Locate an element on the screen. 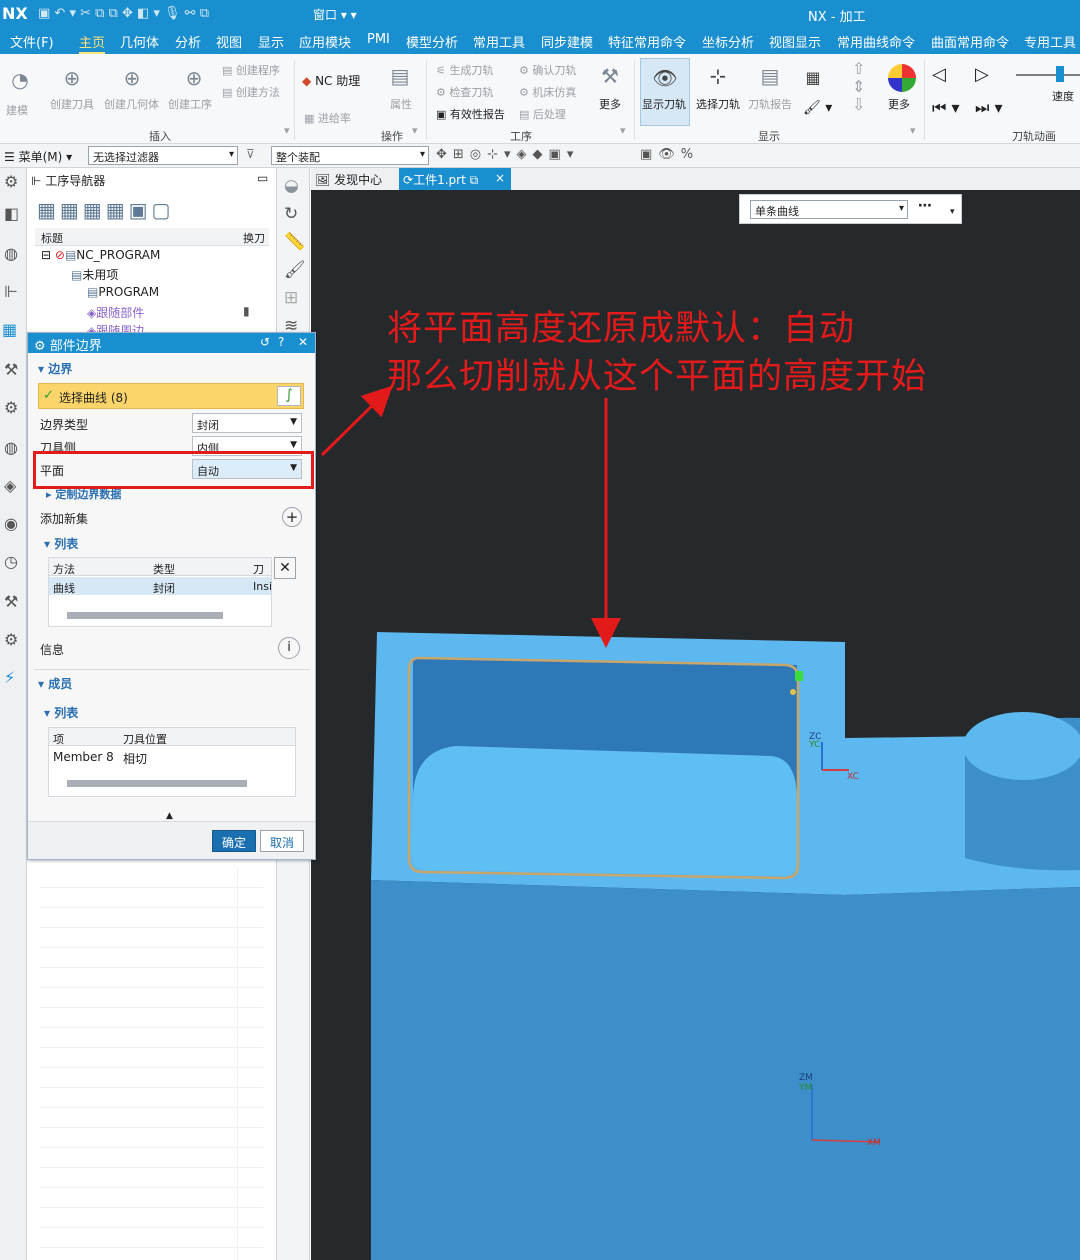 This screenshot has height=1260, width=1080. table-header: 项 刀具位置 is located at coordinates (172, 737).